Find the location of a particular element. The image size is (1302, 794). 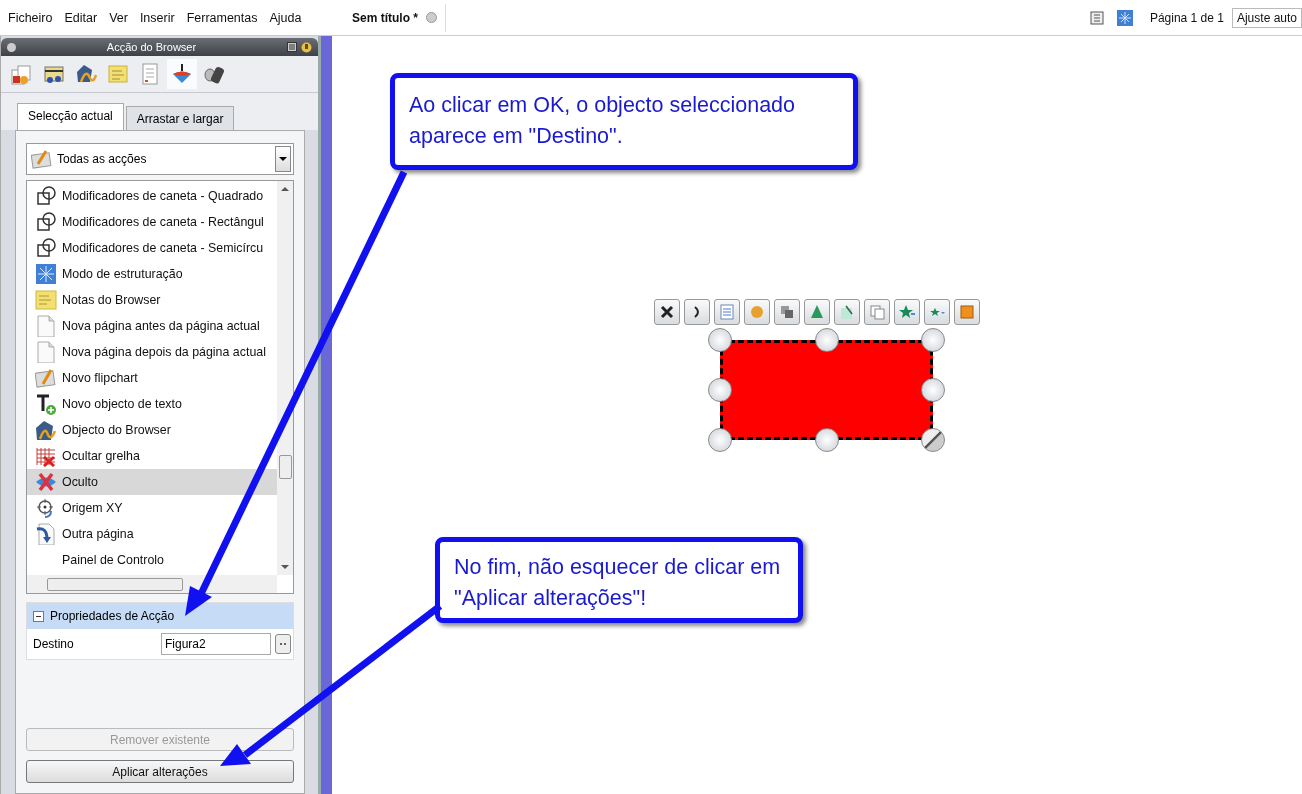

rectangle-shape is located at coordinates (826, 390).